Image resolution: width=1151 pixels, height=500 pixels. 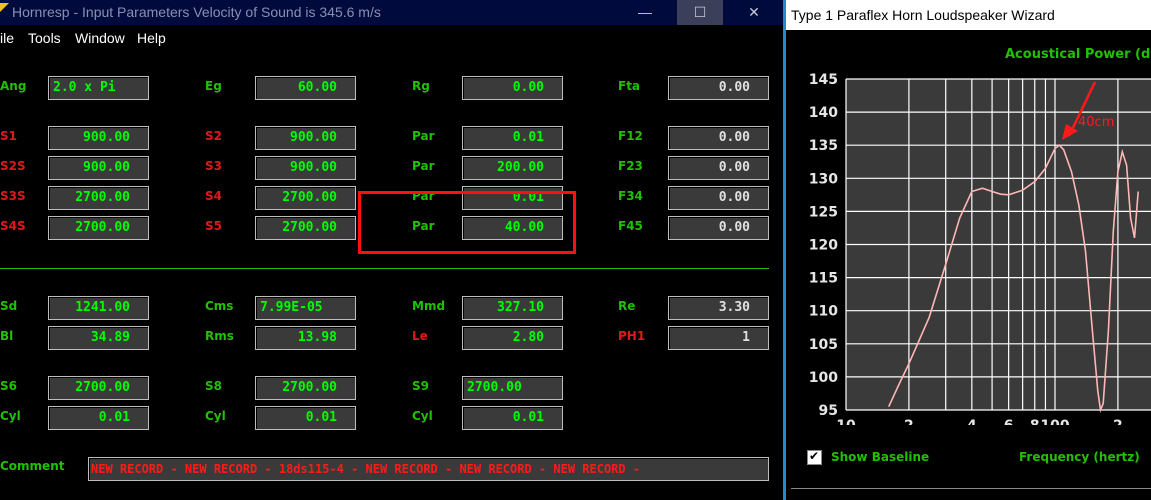 What do you see at coordinates (44, 38) in the screenshot?
I see `menu-tools: Tools` at bounding box center [44, 38].